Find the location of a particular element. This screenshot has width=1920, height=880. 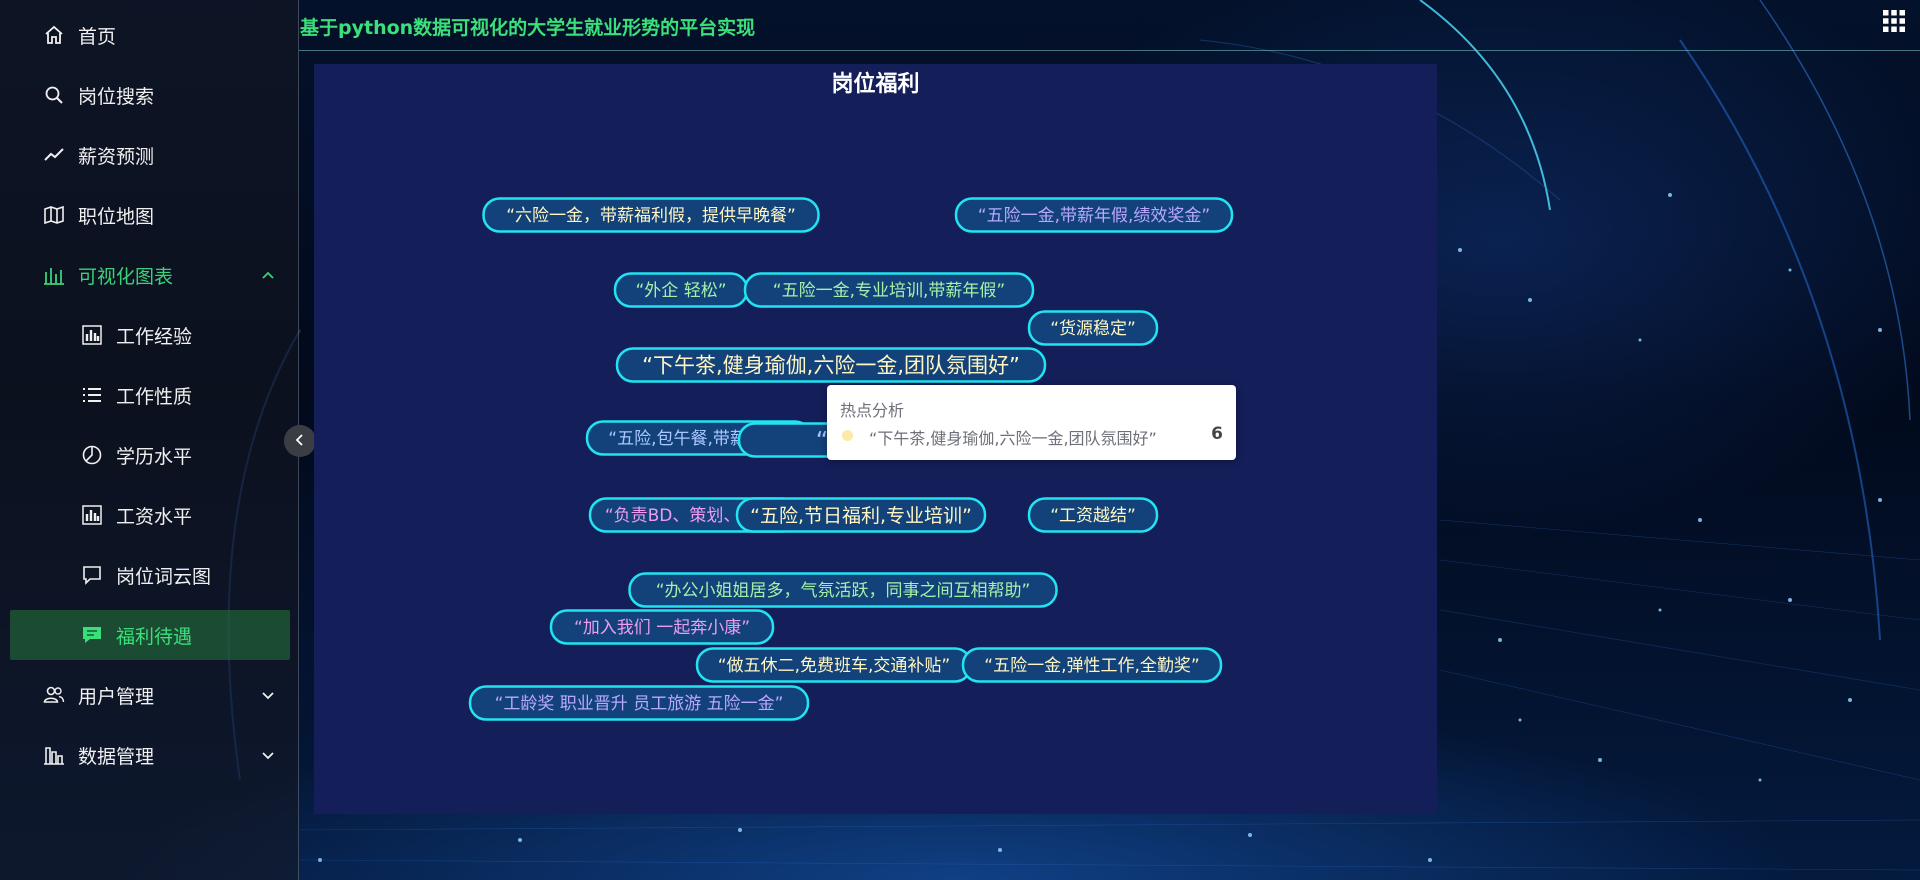

word-tag-text: “外企 轻松” is located at coordinates (680, 291).